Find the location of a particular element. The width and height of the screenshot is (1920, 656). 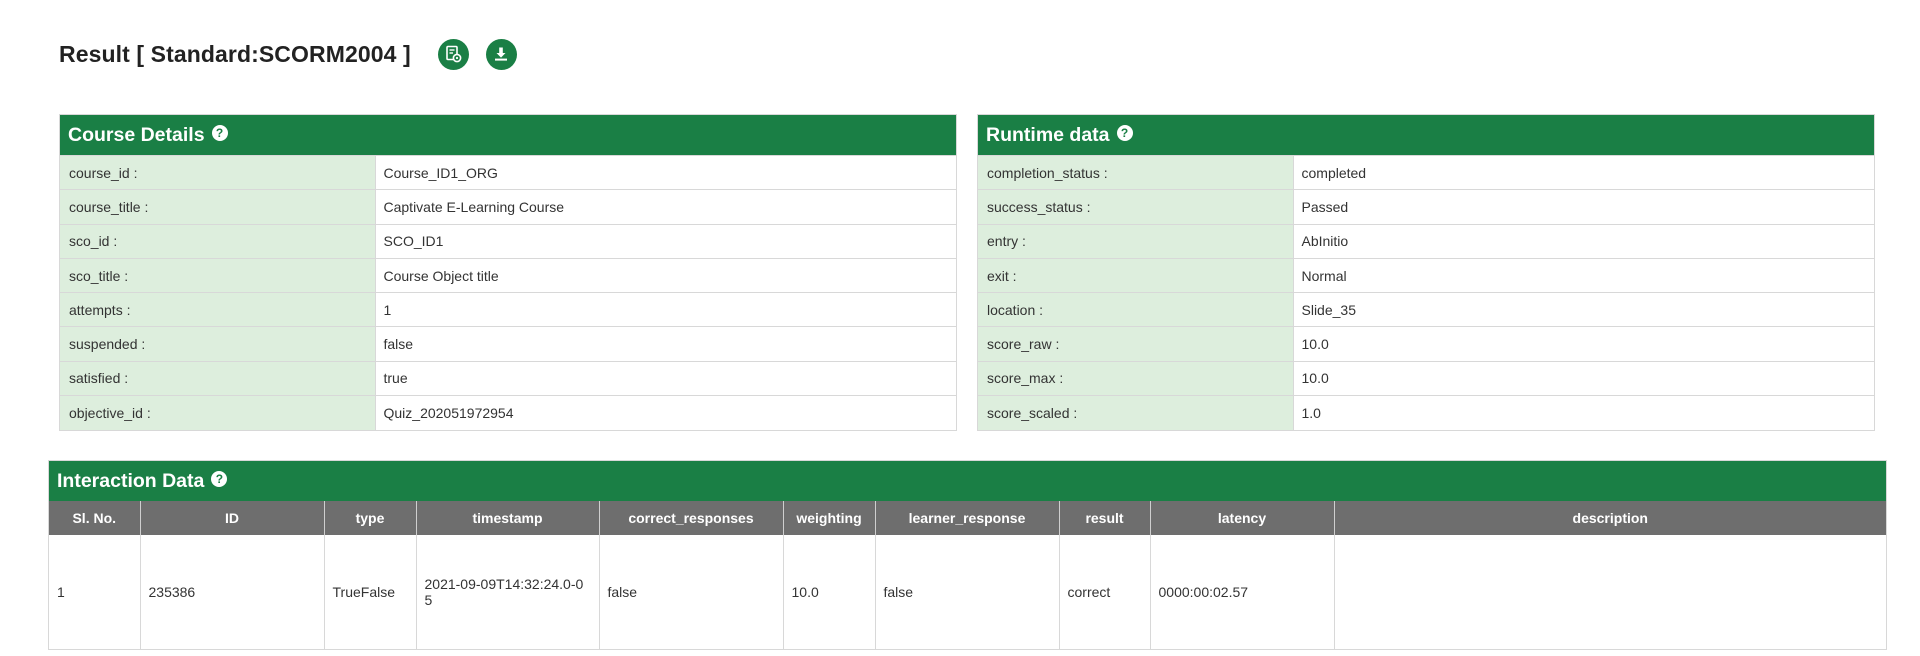

table-row: score_max :10.0 is located at coordinates (1426, 378).